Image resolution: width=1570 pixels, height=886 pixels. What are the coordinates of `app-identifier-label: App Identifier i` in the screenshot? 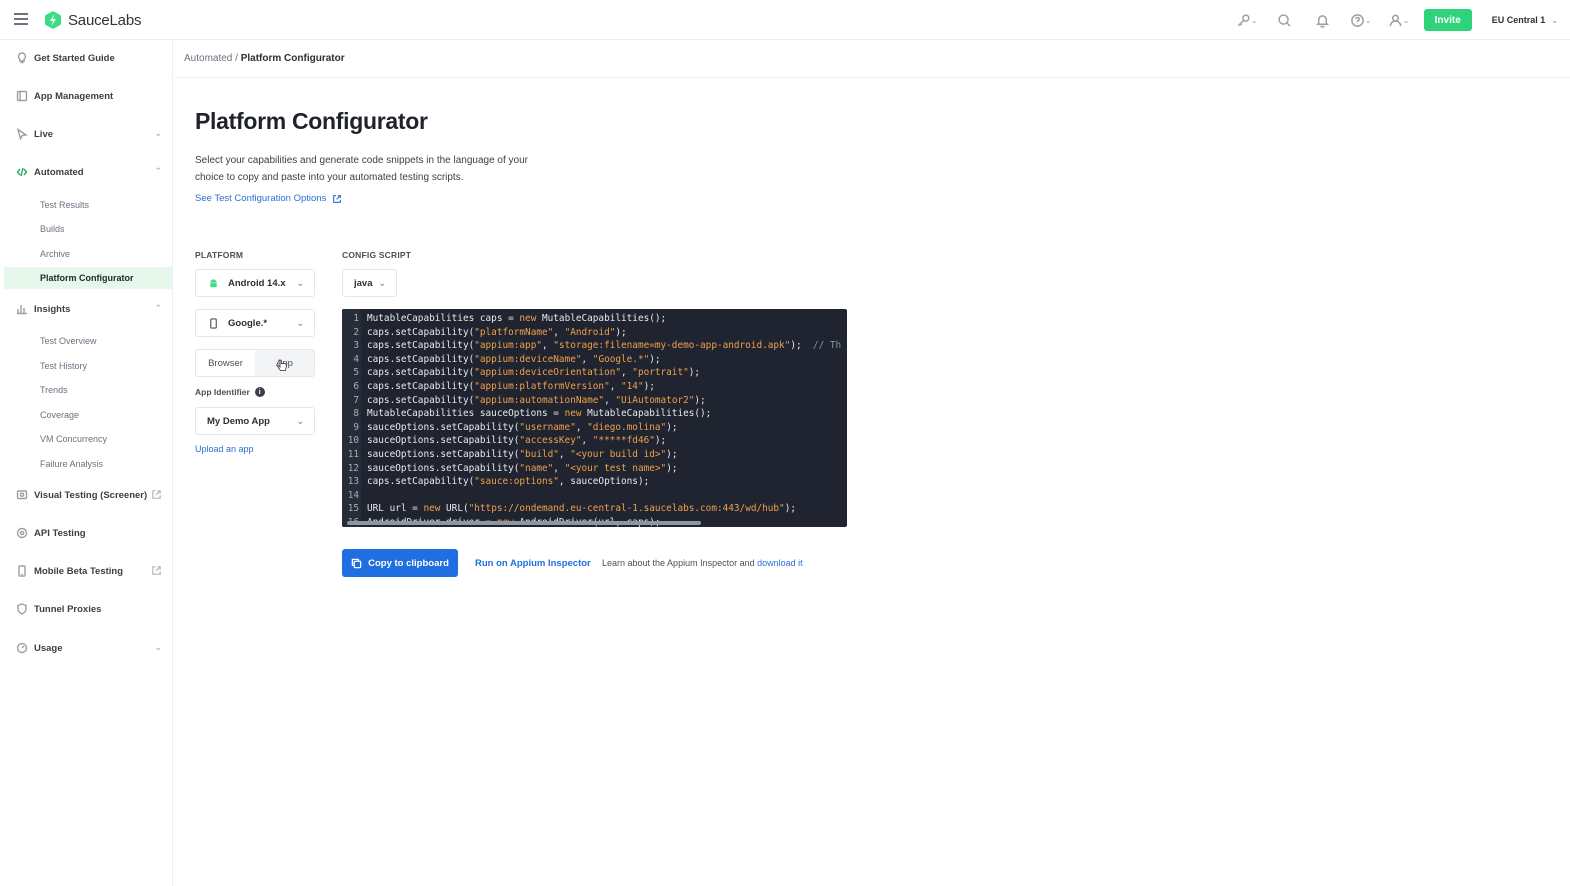 It's located at (230, 392).